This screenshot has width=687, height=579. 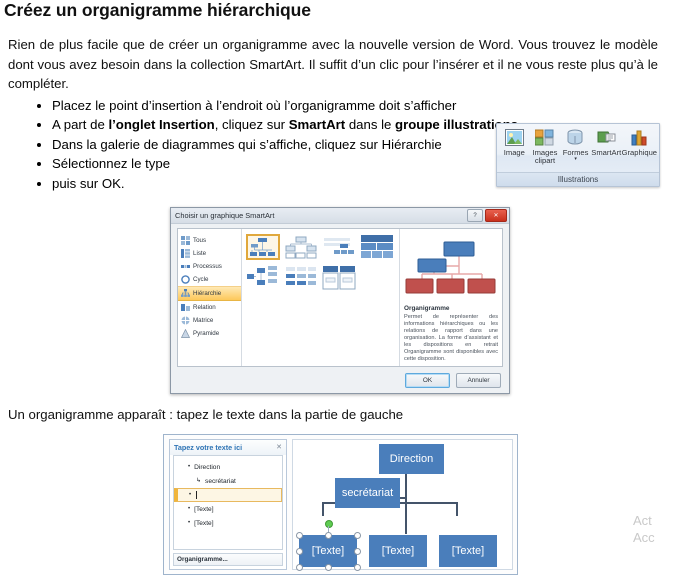 I want to click on step-text-mid: , cliquez sur, so click(x=251, y=125).